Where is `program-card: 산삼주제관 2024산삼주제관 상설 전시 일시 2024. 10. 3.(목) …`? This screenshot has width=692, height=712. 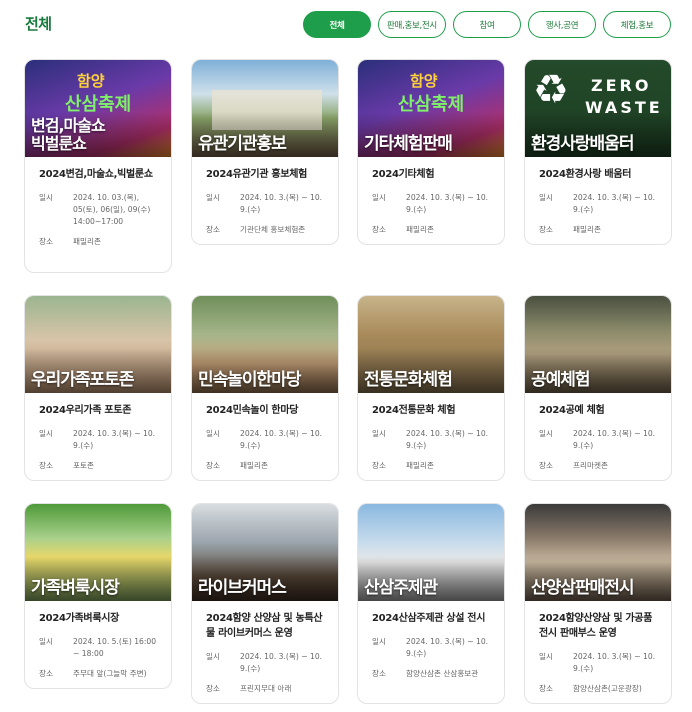
program-card: 산삼주제관 2024산삼주제관 상설 전시 일시 2024. 10. 3.(목) … is located at coordinates (431, 603).